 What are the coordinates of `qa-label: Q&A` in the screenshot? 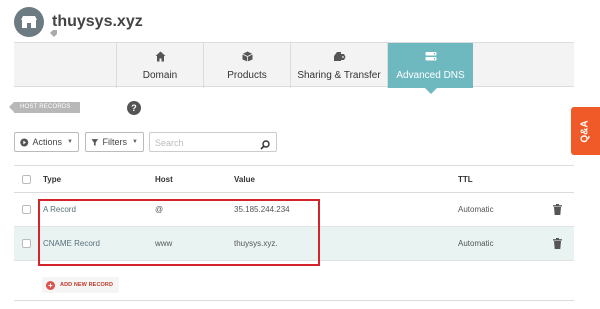 It's located at (585, 131).